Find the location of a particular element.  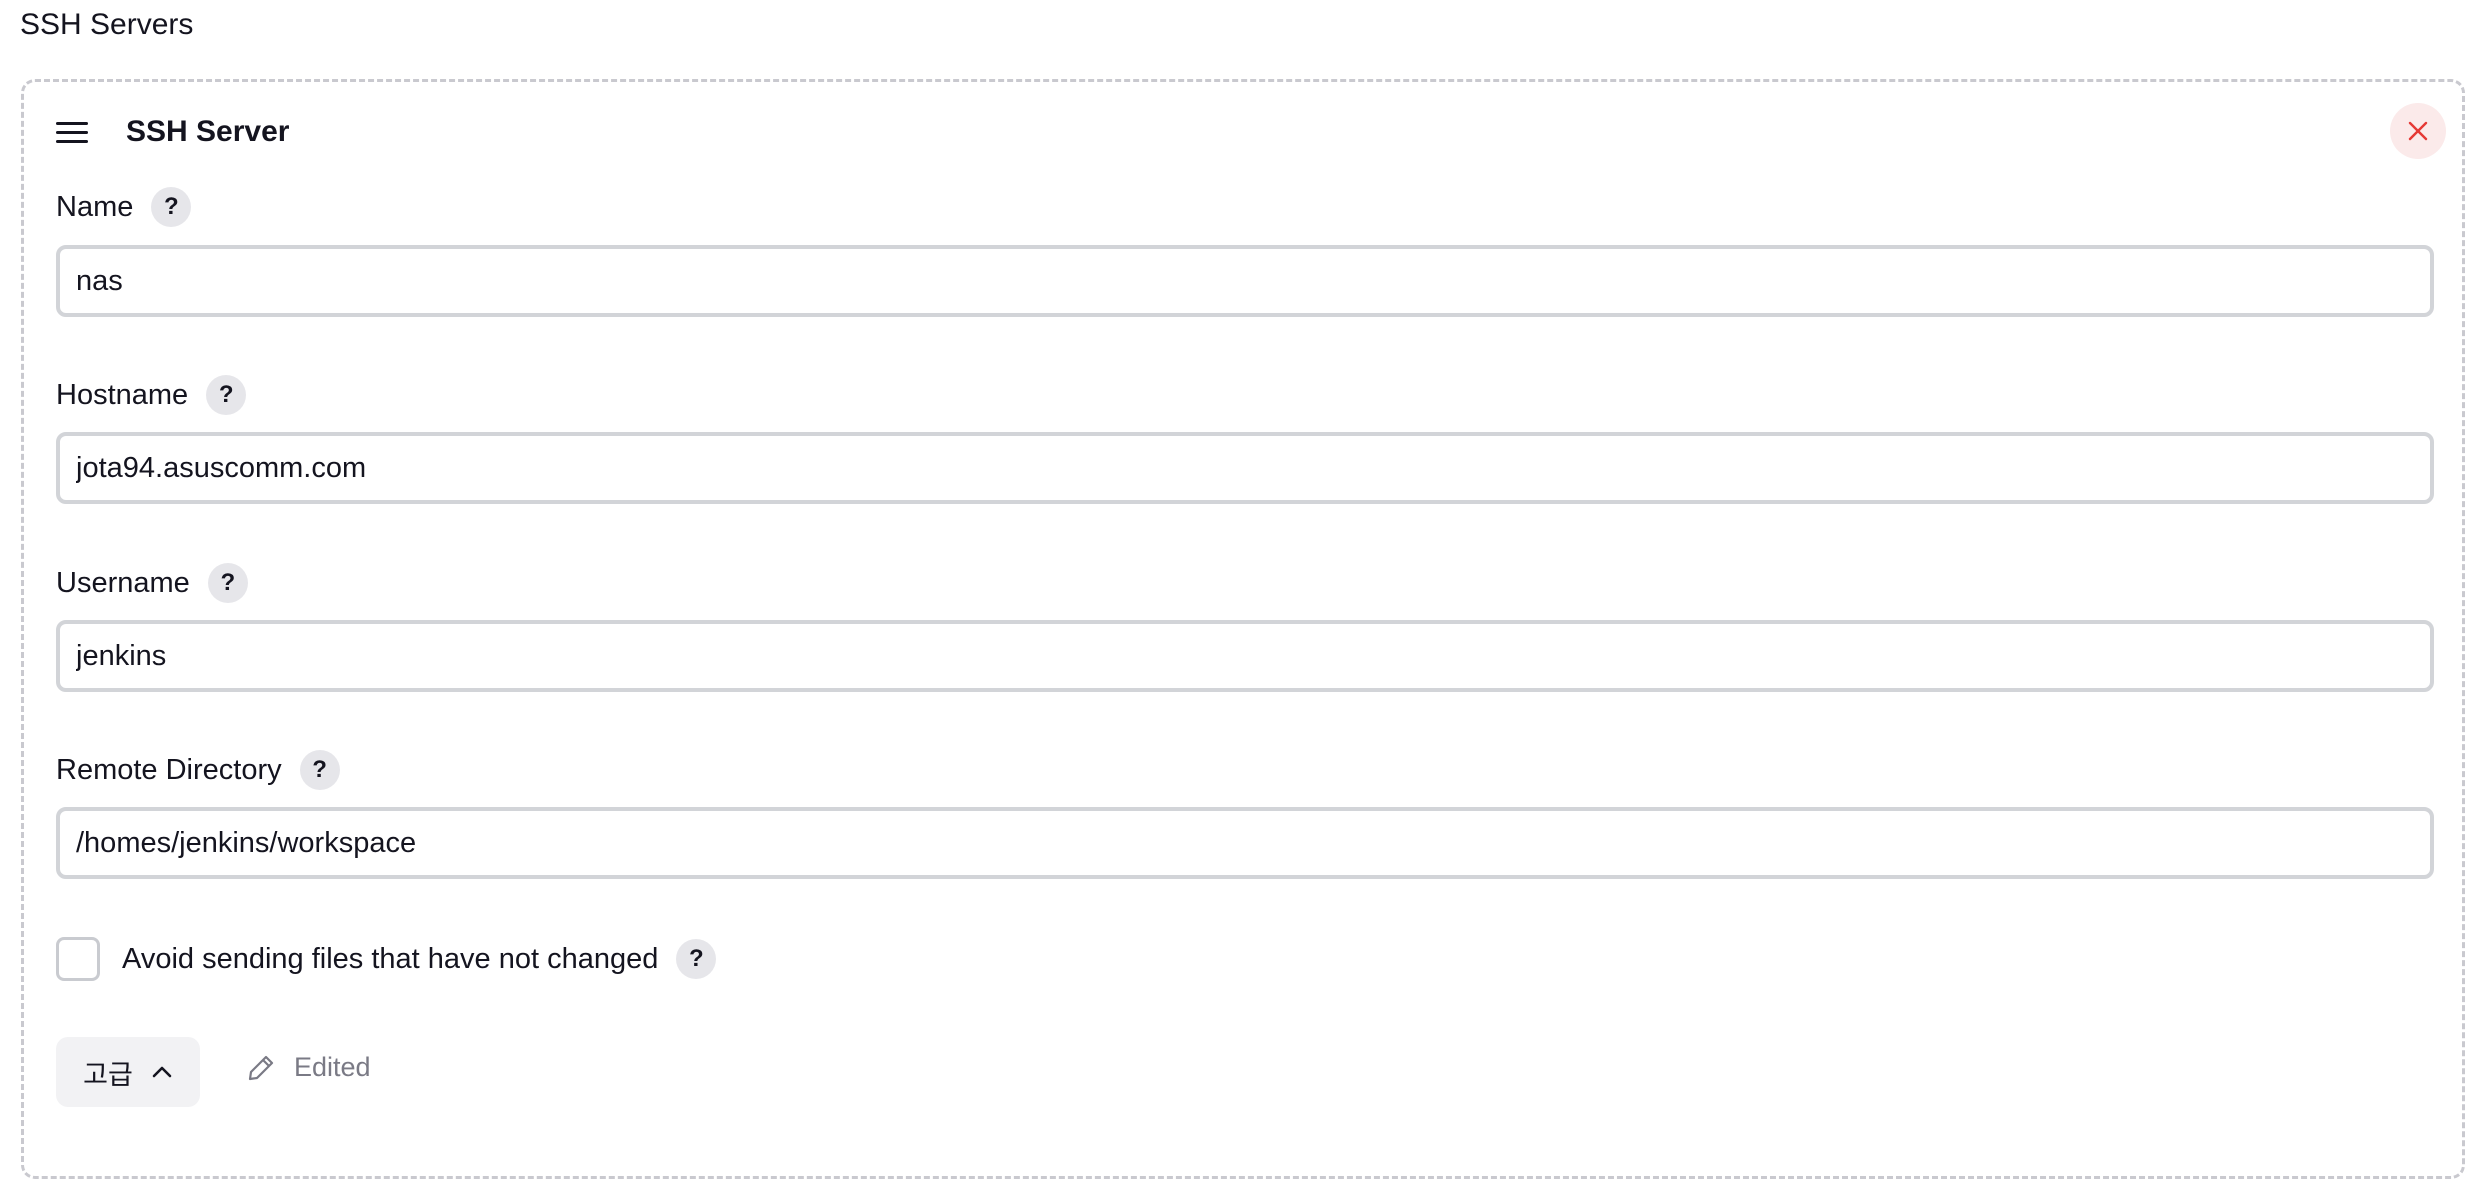

pencil-icon is located at coordinates (261, 1067).